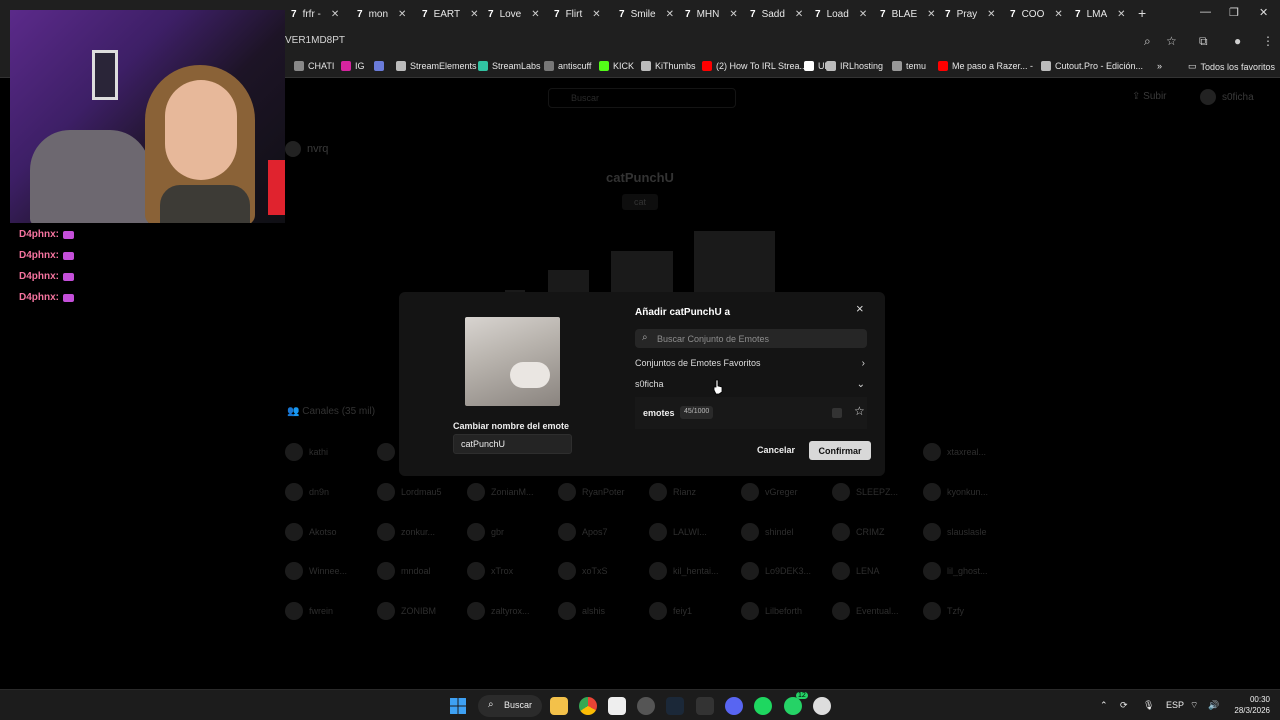  What do you see at coordinates (588, 706) in the screenshot?
I see `chrome-icon` at bounding box center [588, 706].